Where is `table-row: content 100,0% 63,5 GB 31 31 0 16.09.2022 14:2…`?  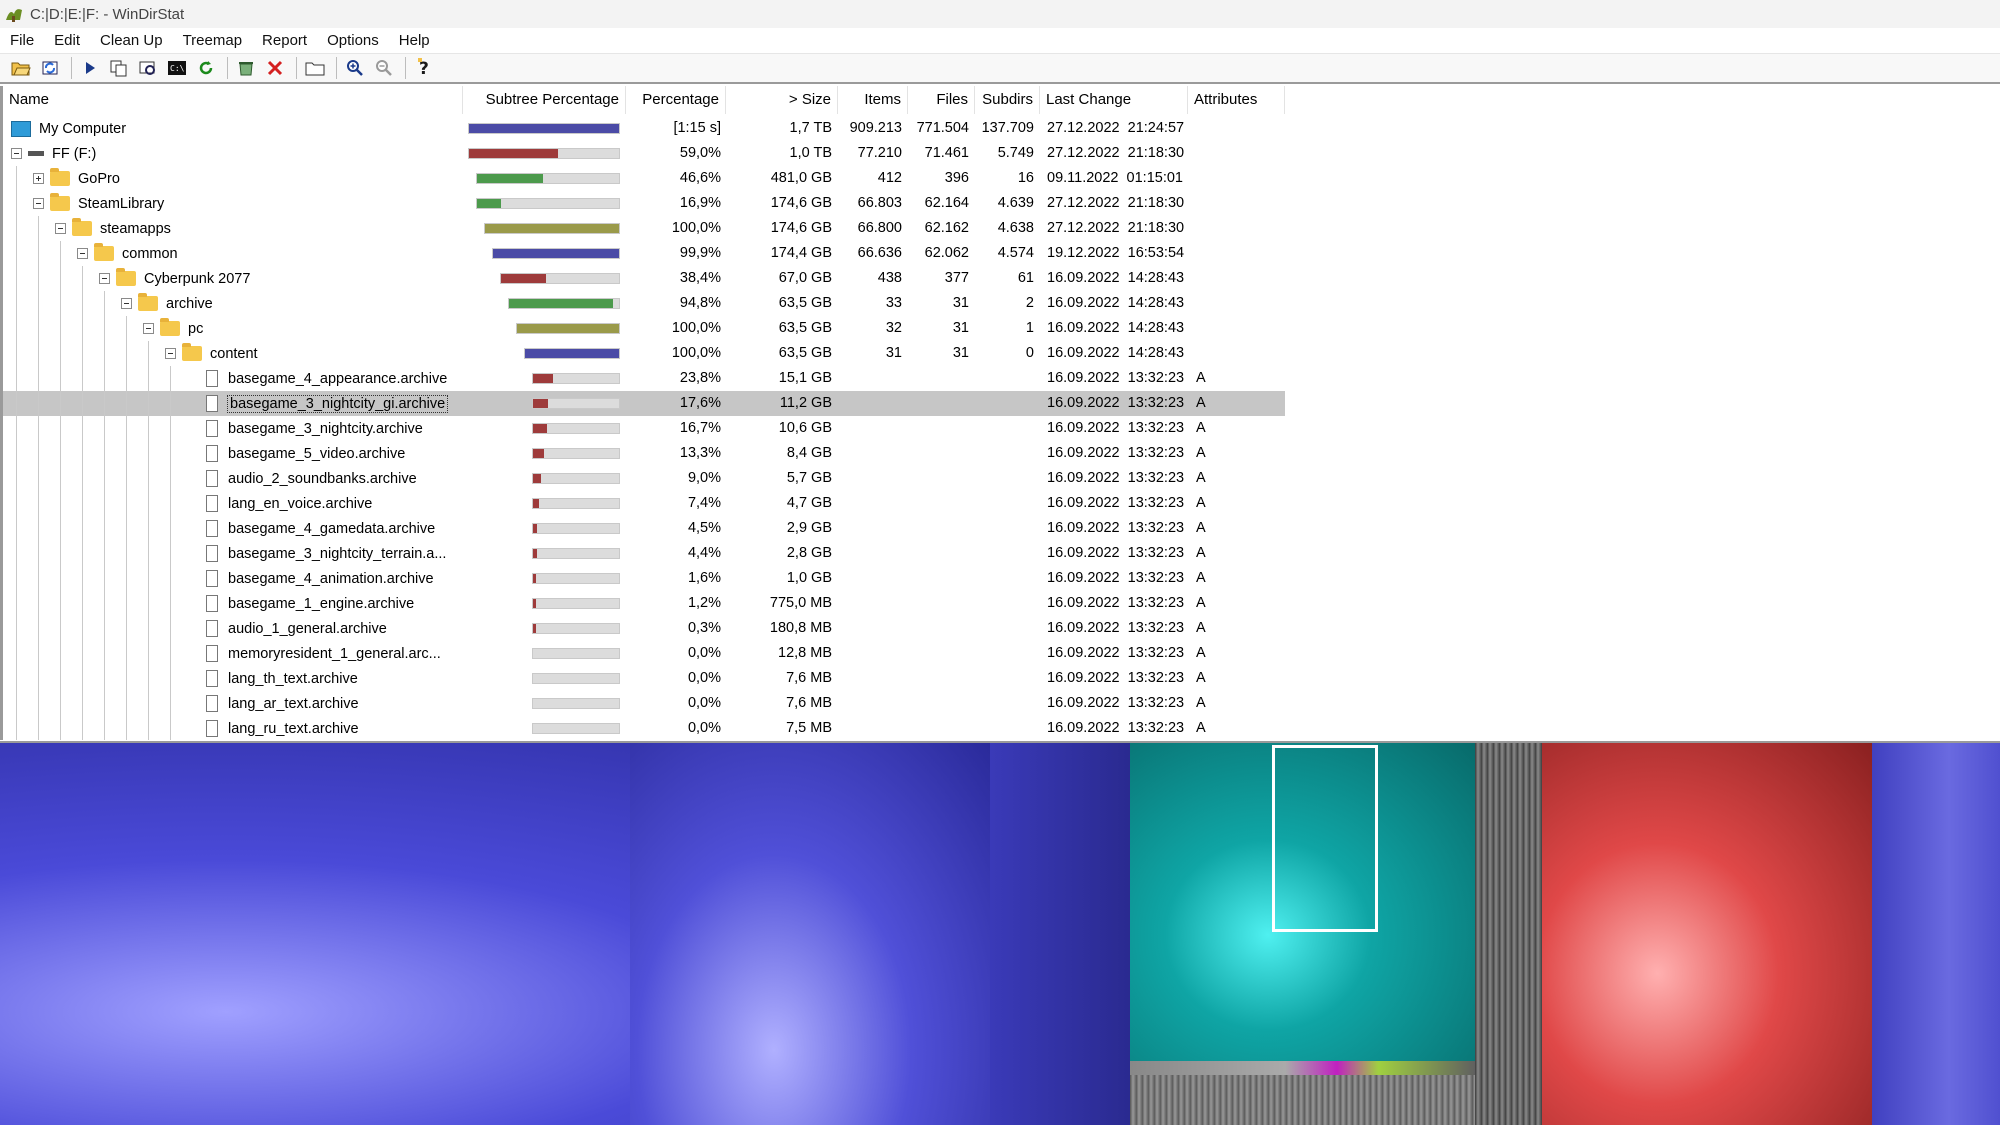 table-row: content 100,0% 63,5 GB 31 31 0 16.09.2022 14:2… is located at coordinates (644, 353).